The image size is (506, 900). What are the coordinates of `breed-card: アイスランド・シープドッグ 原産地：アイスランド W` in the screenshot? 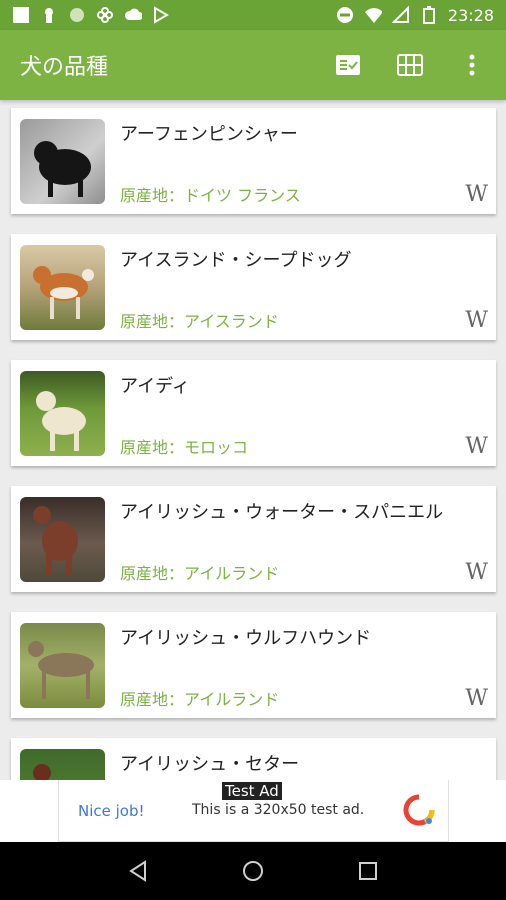 It's located at (253, 287).